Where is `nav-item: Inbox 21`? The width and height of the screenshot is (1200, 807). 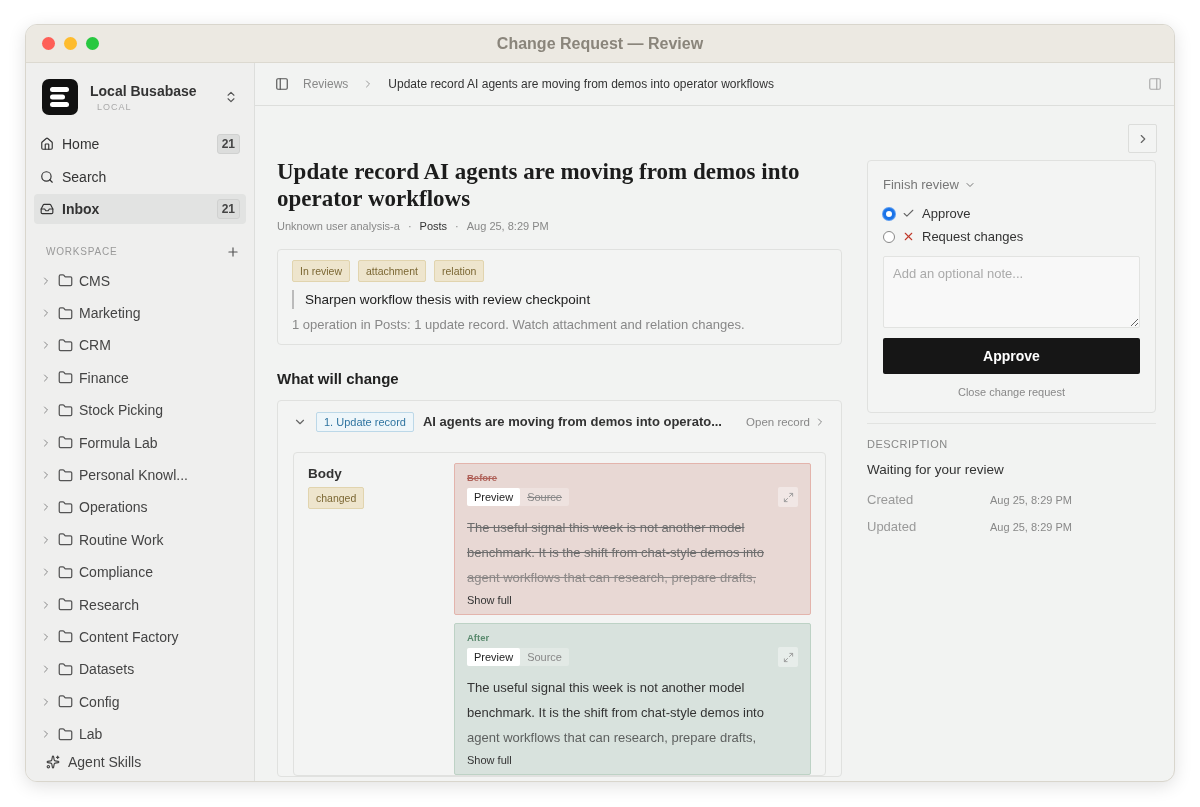 nav-item: Inbox 21 is located at coordinates (140, 209).